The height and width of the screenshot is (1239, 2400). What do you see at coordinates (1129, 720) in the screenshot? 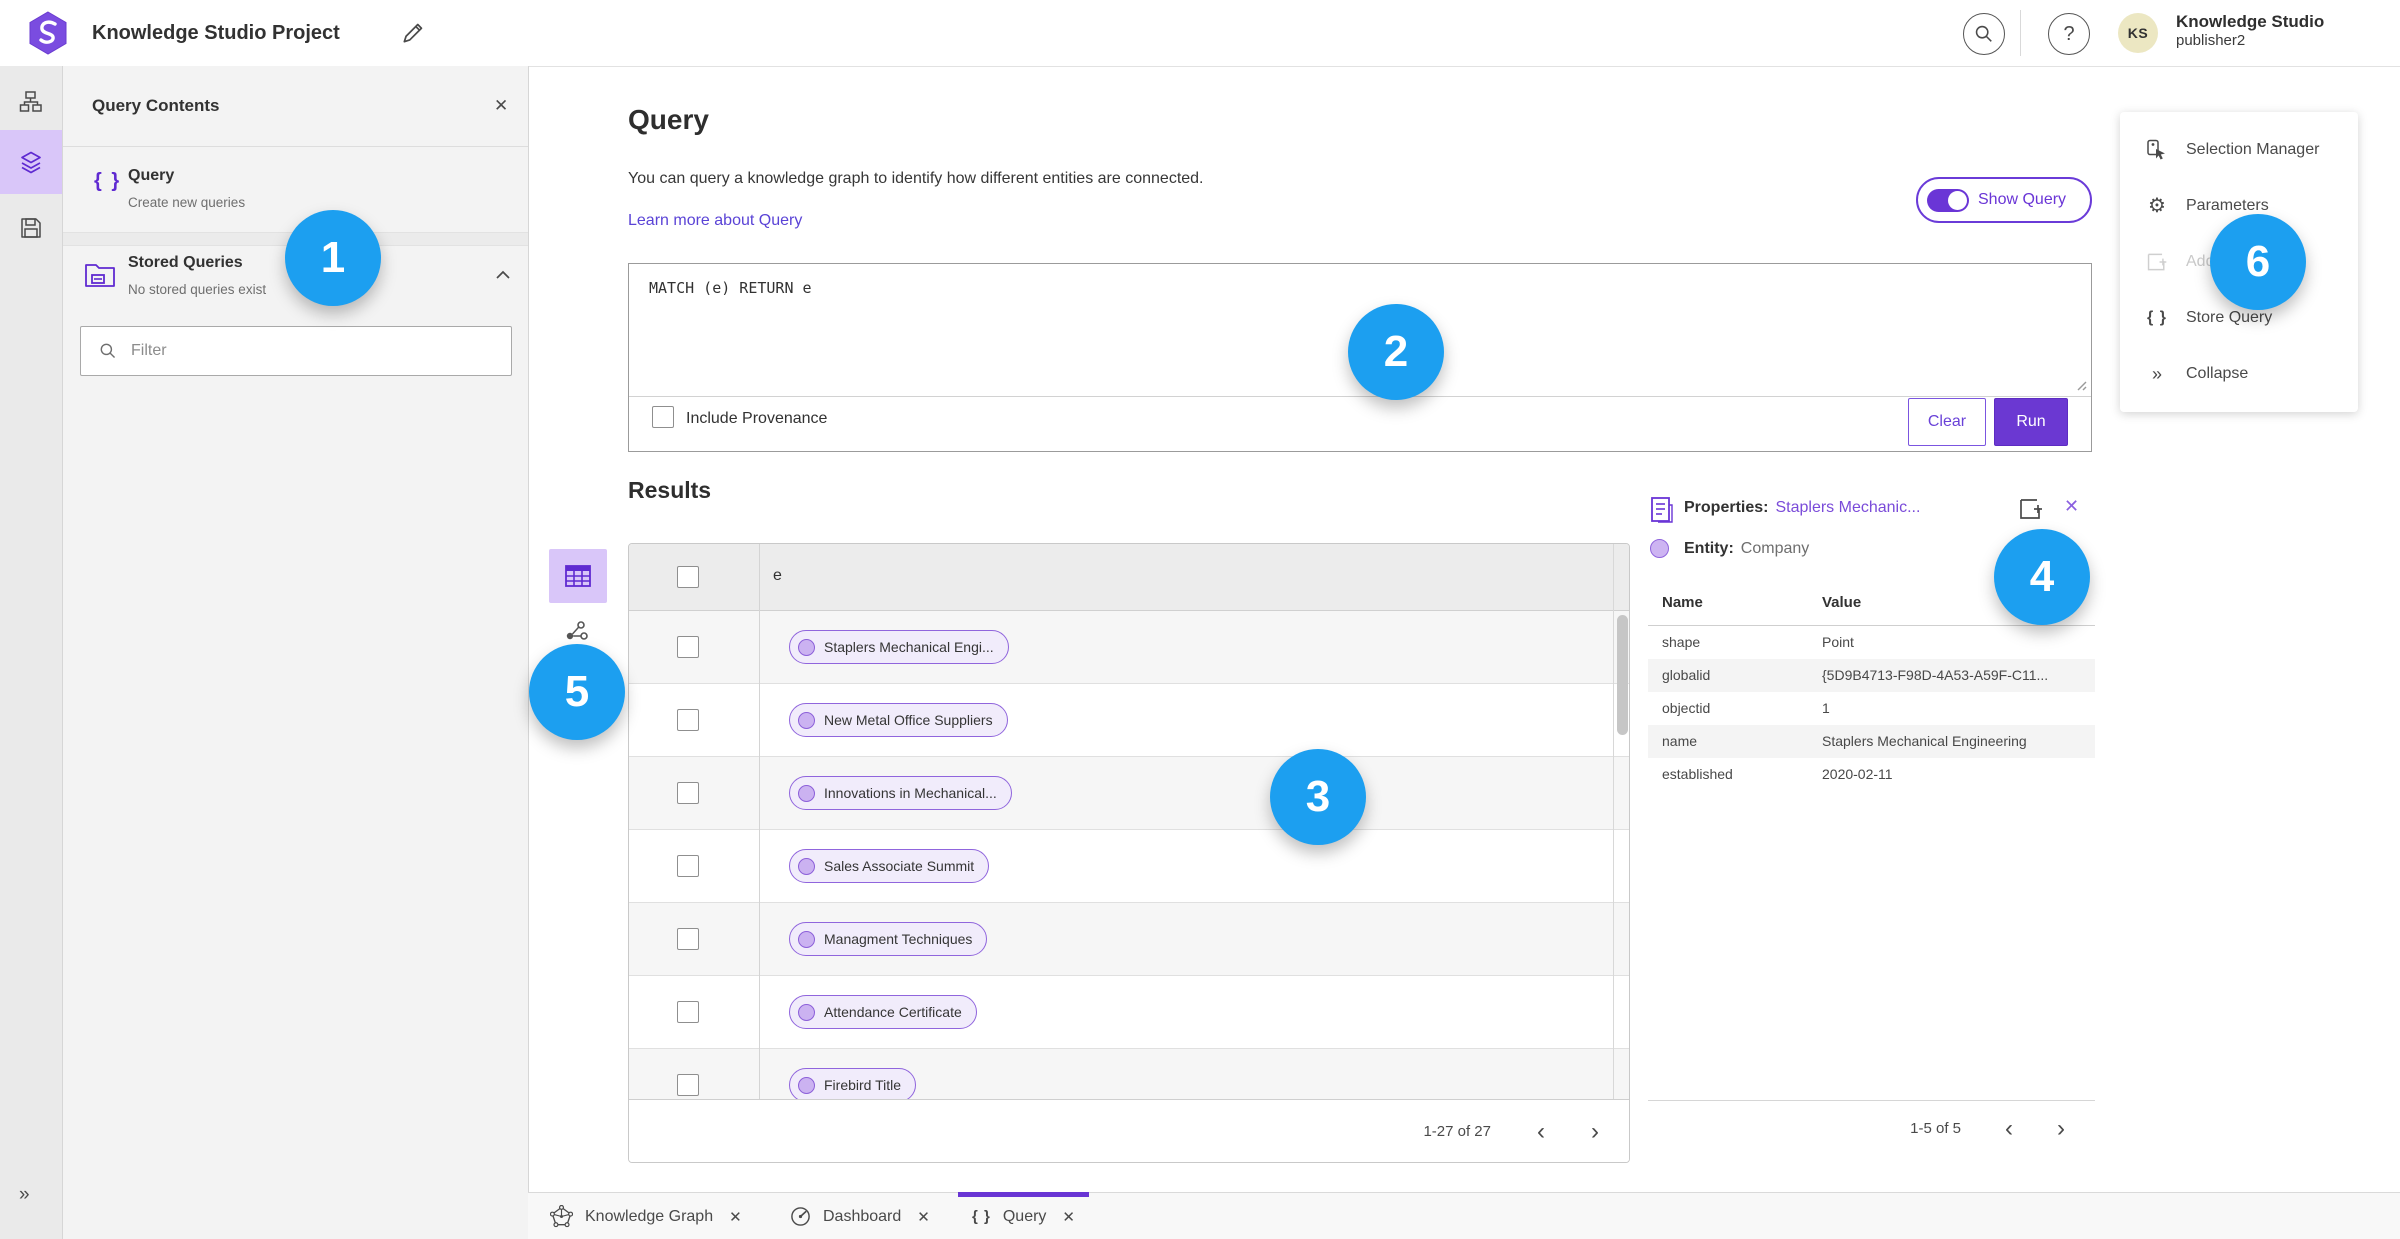
I see `table-row: New Metal Office Suppliers` at bounding box center [1129, 720].